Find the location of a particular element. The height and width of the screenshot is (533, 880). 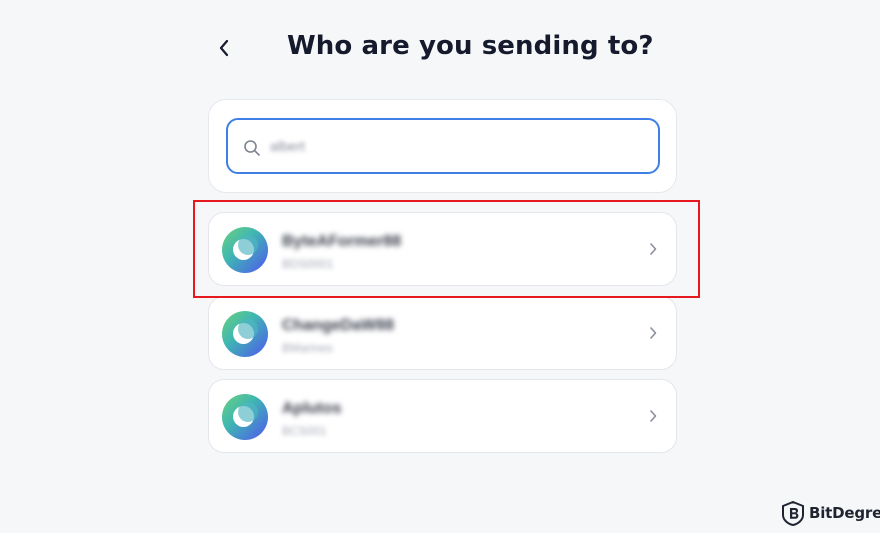

chevron-left-icon is located at coordinates (224, 48).